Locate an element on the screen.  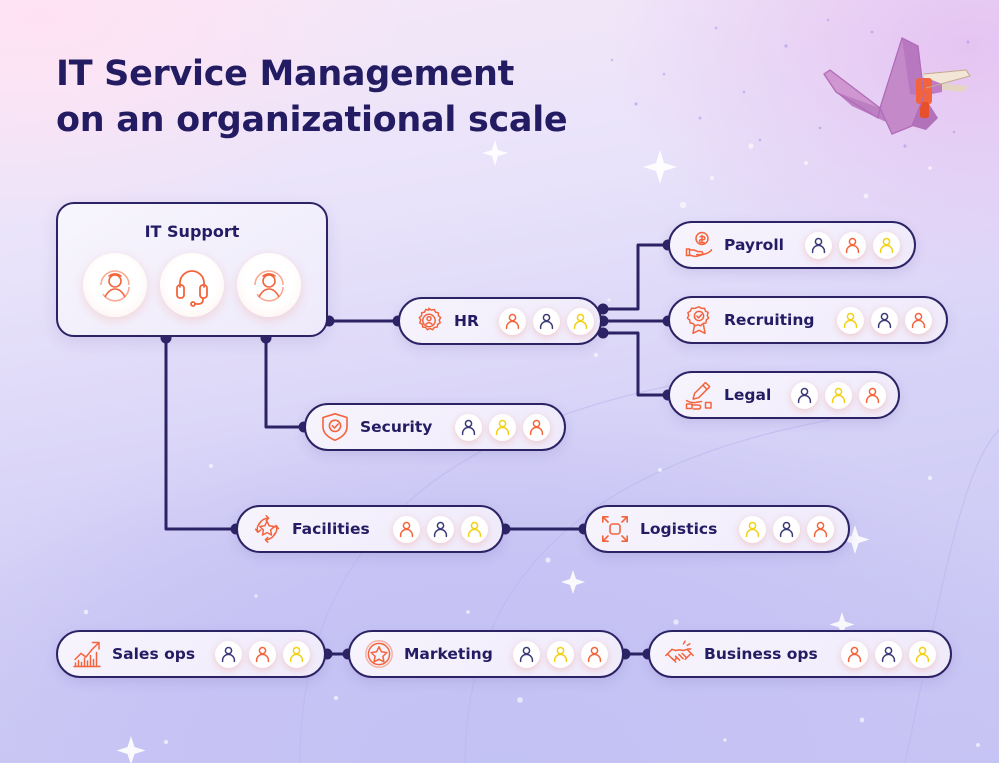
department-label: Logistics is located at coordinates (679, 529).